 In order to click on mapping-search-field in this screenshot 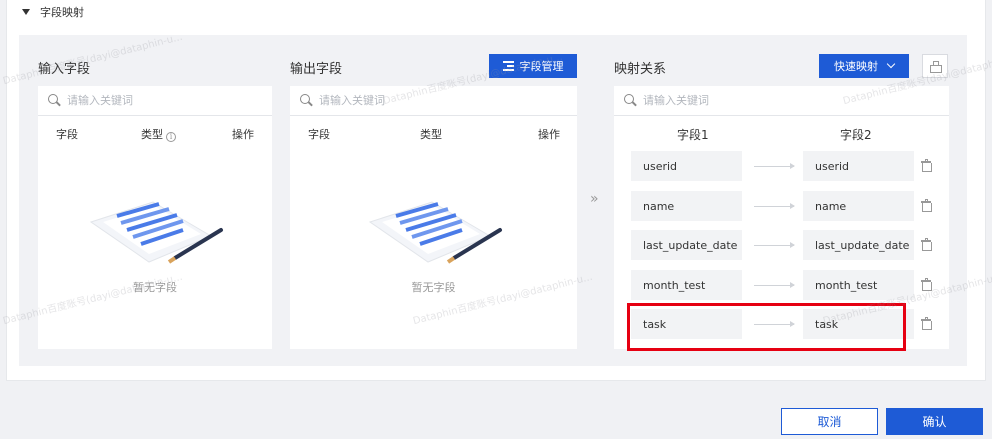, I will do `click(733, 100)`.